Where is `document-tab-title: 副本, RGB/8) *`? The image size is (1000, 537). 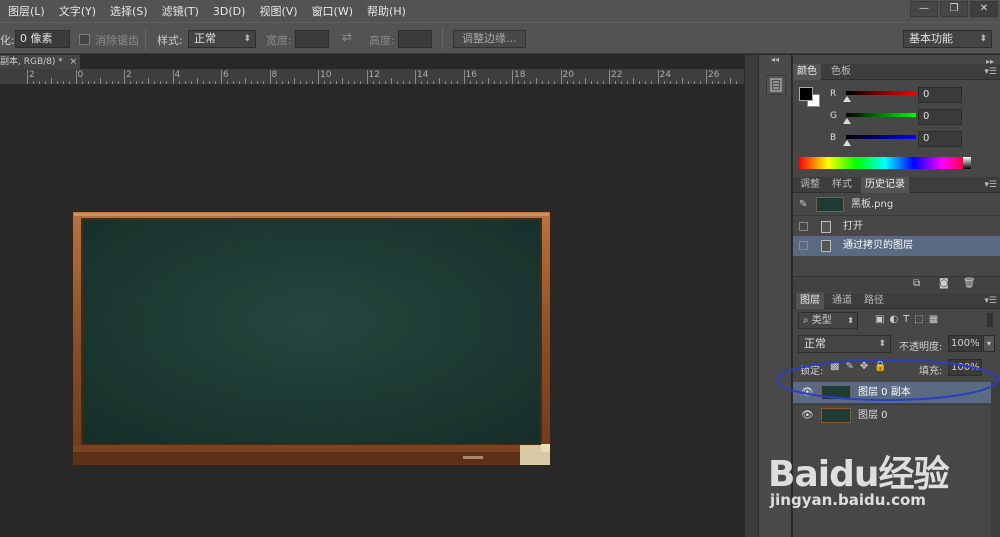
document-tab-title: 副本, RGB/8) * is located at coordinates (31, 62).